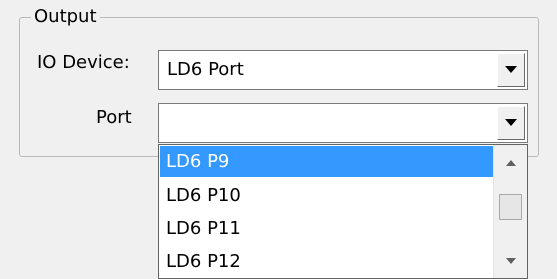 This screenshot has width=557, height=279. What do you see at coordinates (326, 161) in the screenshot?
I see `dropdown-option-ld6-p9: LD6 P9` at bounding box center [326, 161].